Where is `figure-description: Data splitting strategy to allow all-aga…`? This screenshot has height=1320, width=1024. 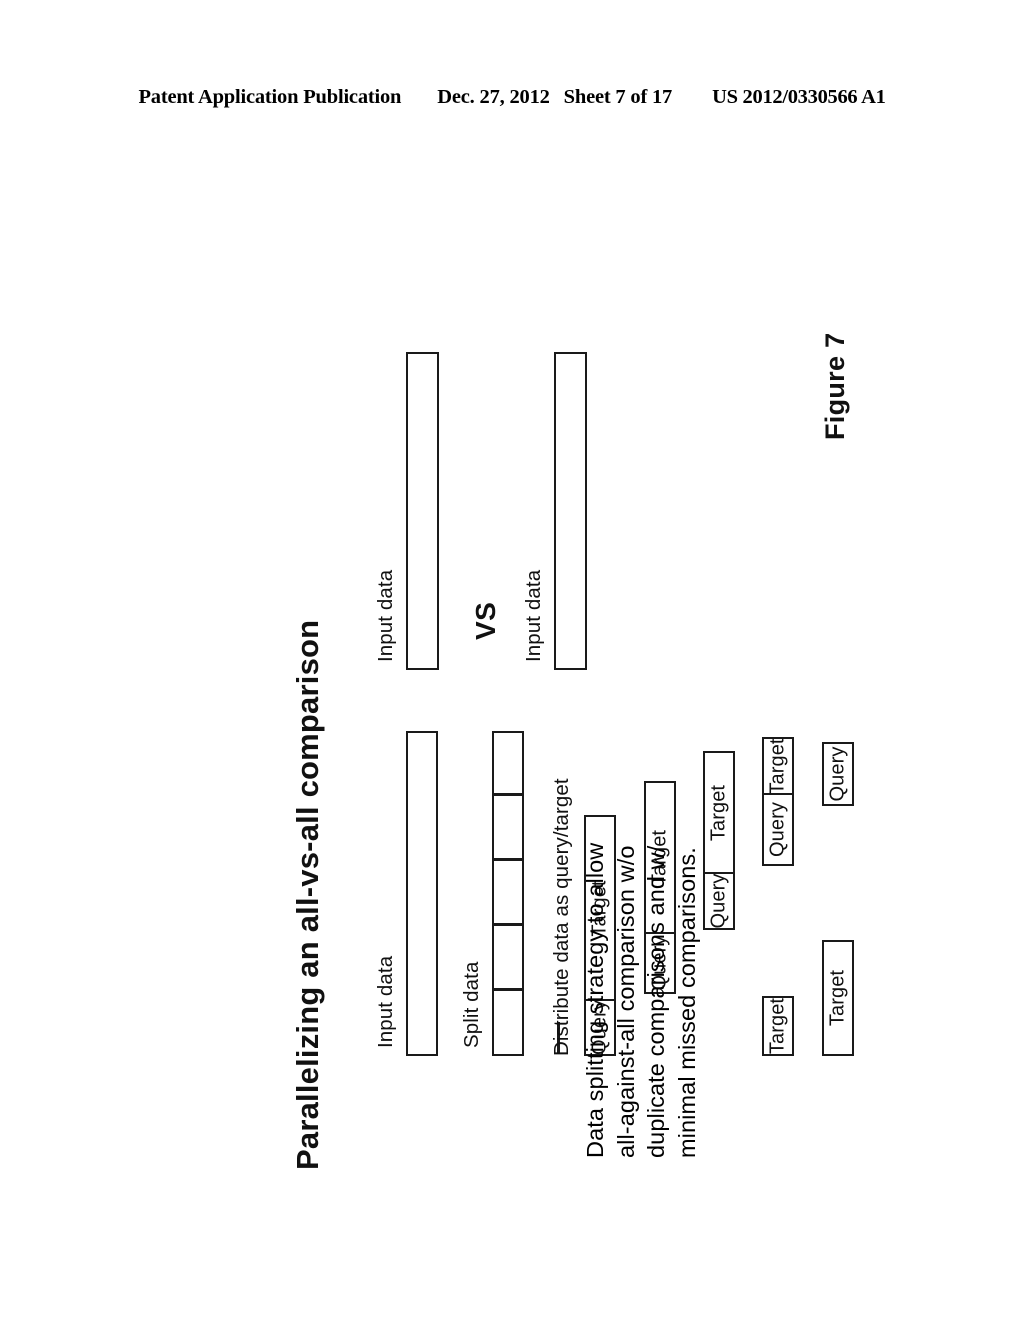
figure-description: Data splitting strategy to allow all-aga… is located at coordinates (641, 1000).